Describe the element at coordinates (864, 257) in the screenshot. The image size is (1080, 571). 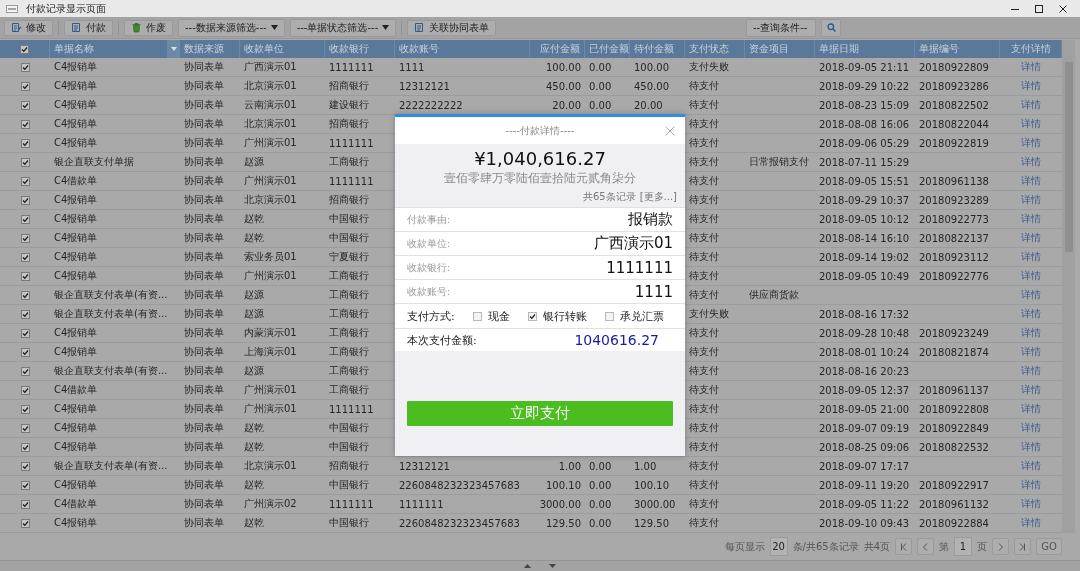
I see `table-cell: 2018-09-14 19:02` at that location.